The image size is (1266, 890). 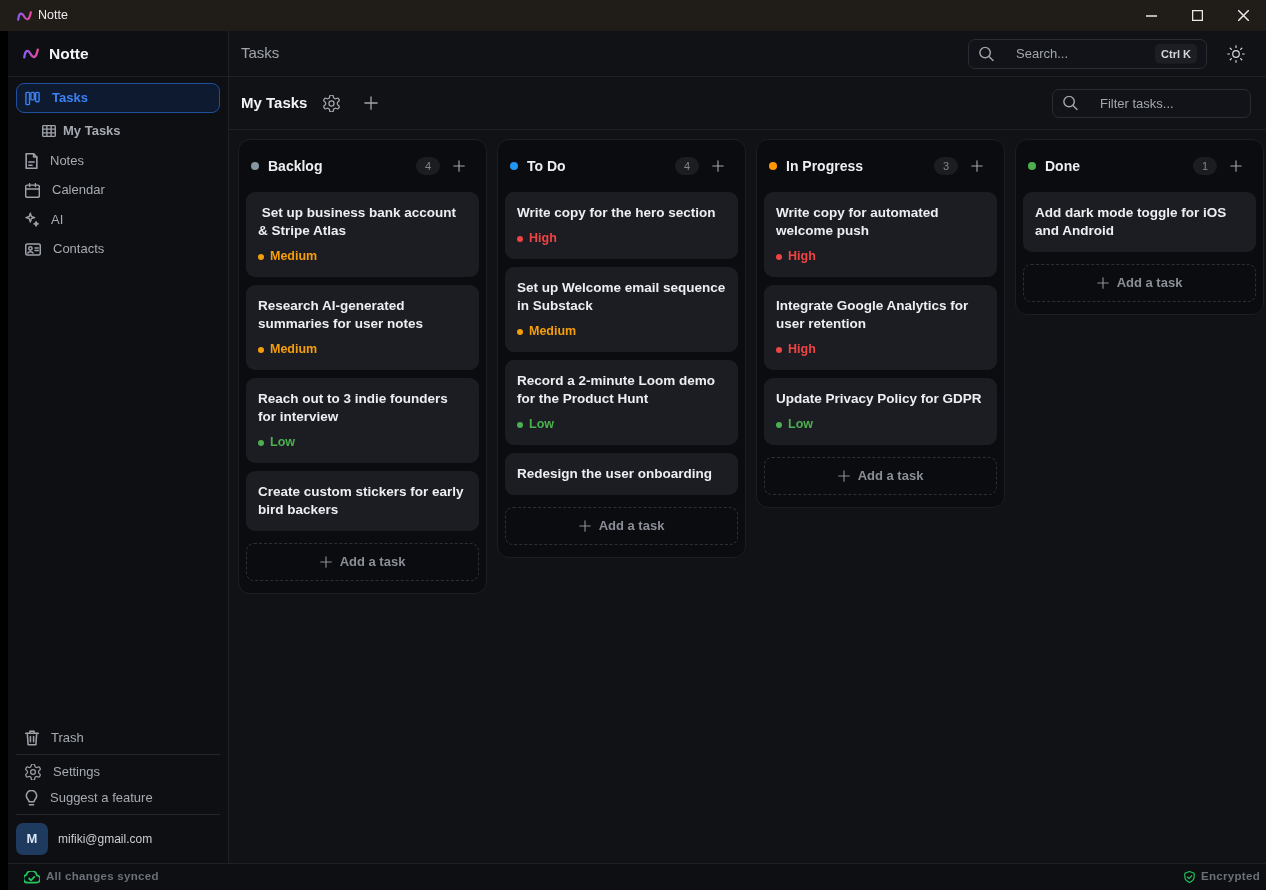 What do you see at coordinates (358, 222) in the screenshot?
I see `task-title: Set up business bank account & Stripe Atlas` at bounding box center [358, 222].